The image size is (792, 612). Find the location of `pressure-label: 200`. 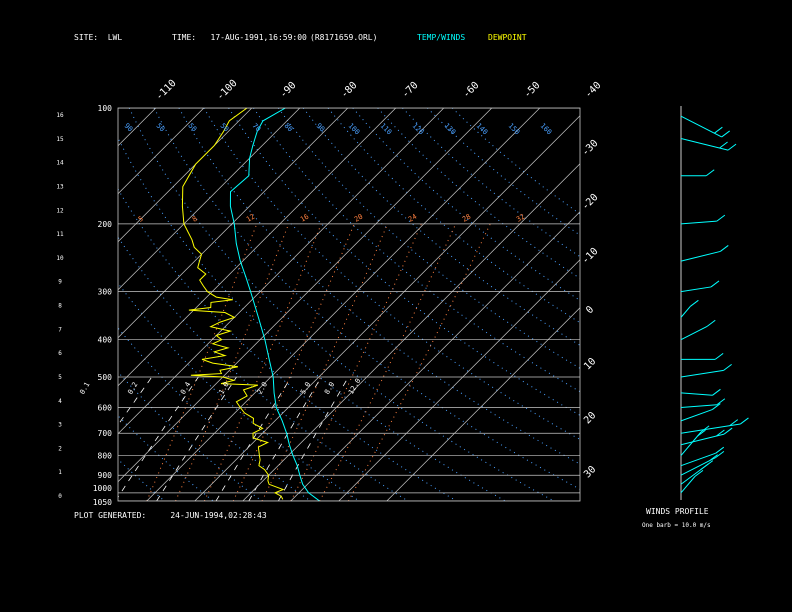

pressure-label: 200 is located at coordinates (105, 224).